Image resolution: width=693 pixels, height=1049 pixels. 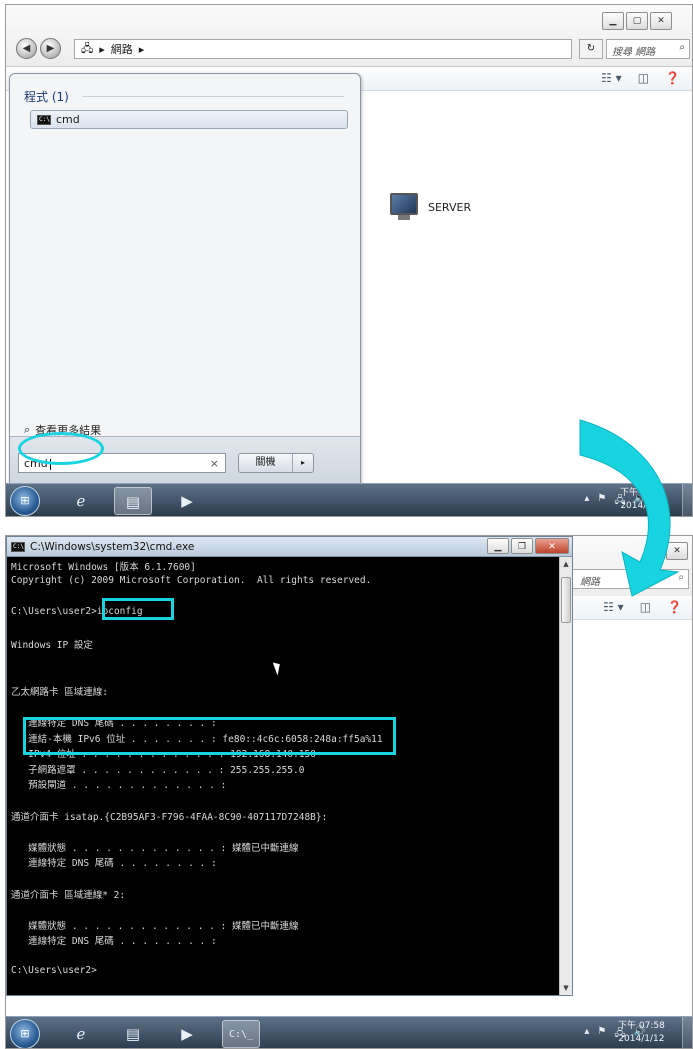 I want to click on close-button: ✕, so click(x=661, y=21).